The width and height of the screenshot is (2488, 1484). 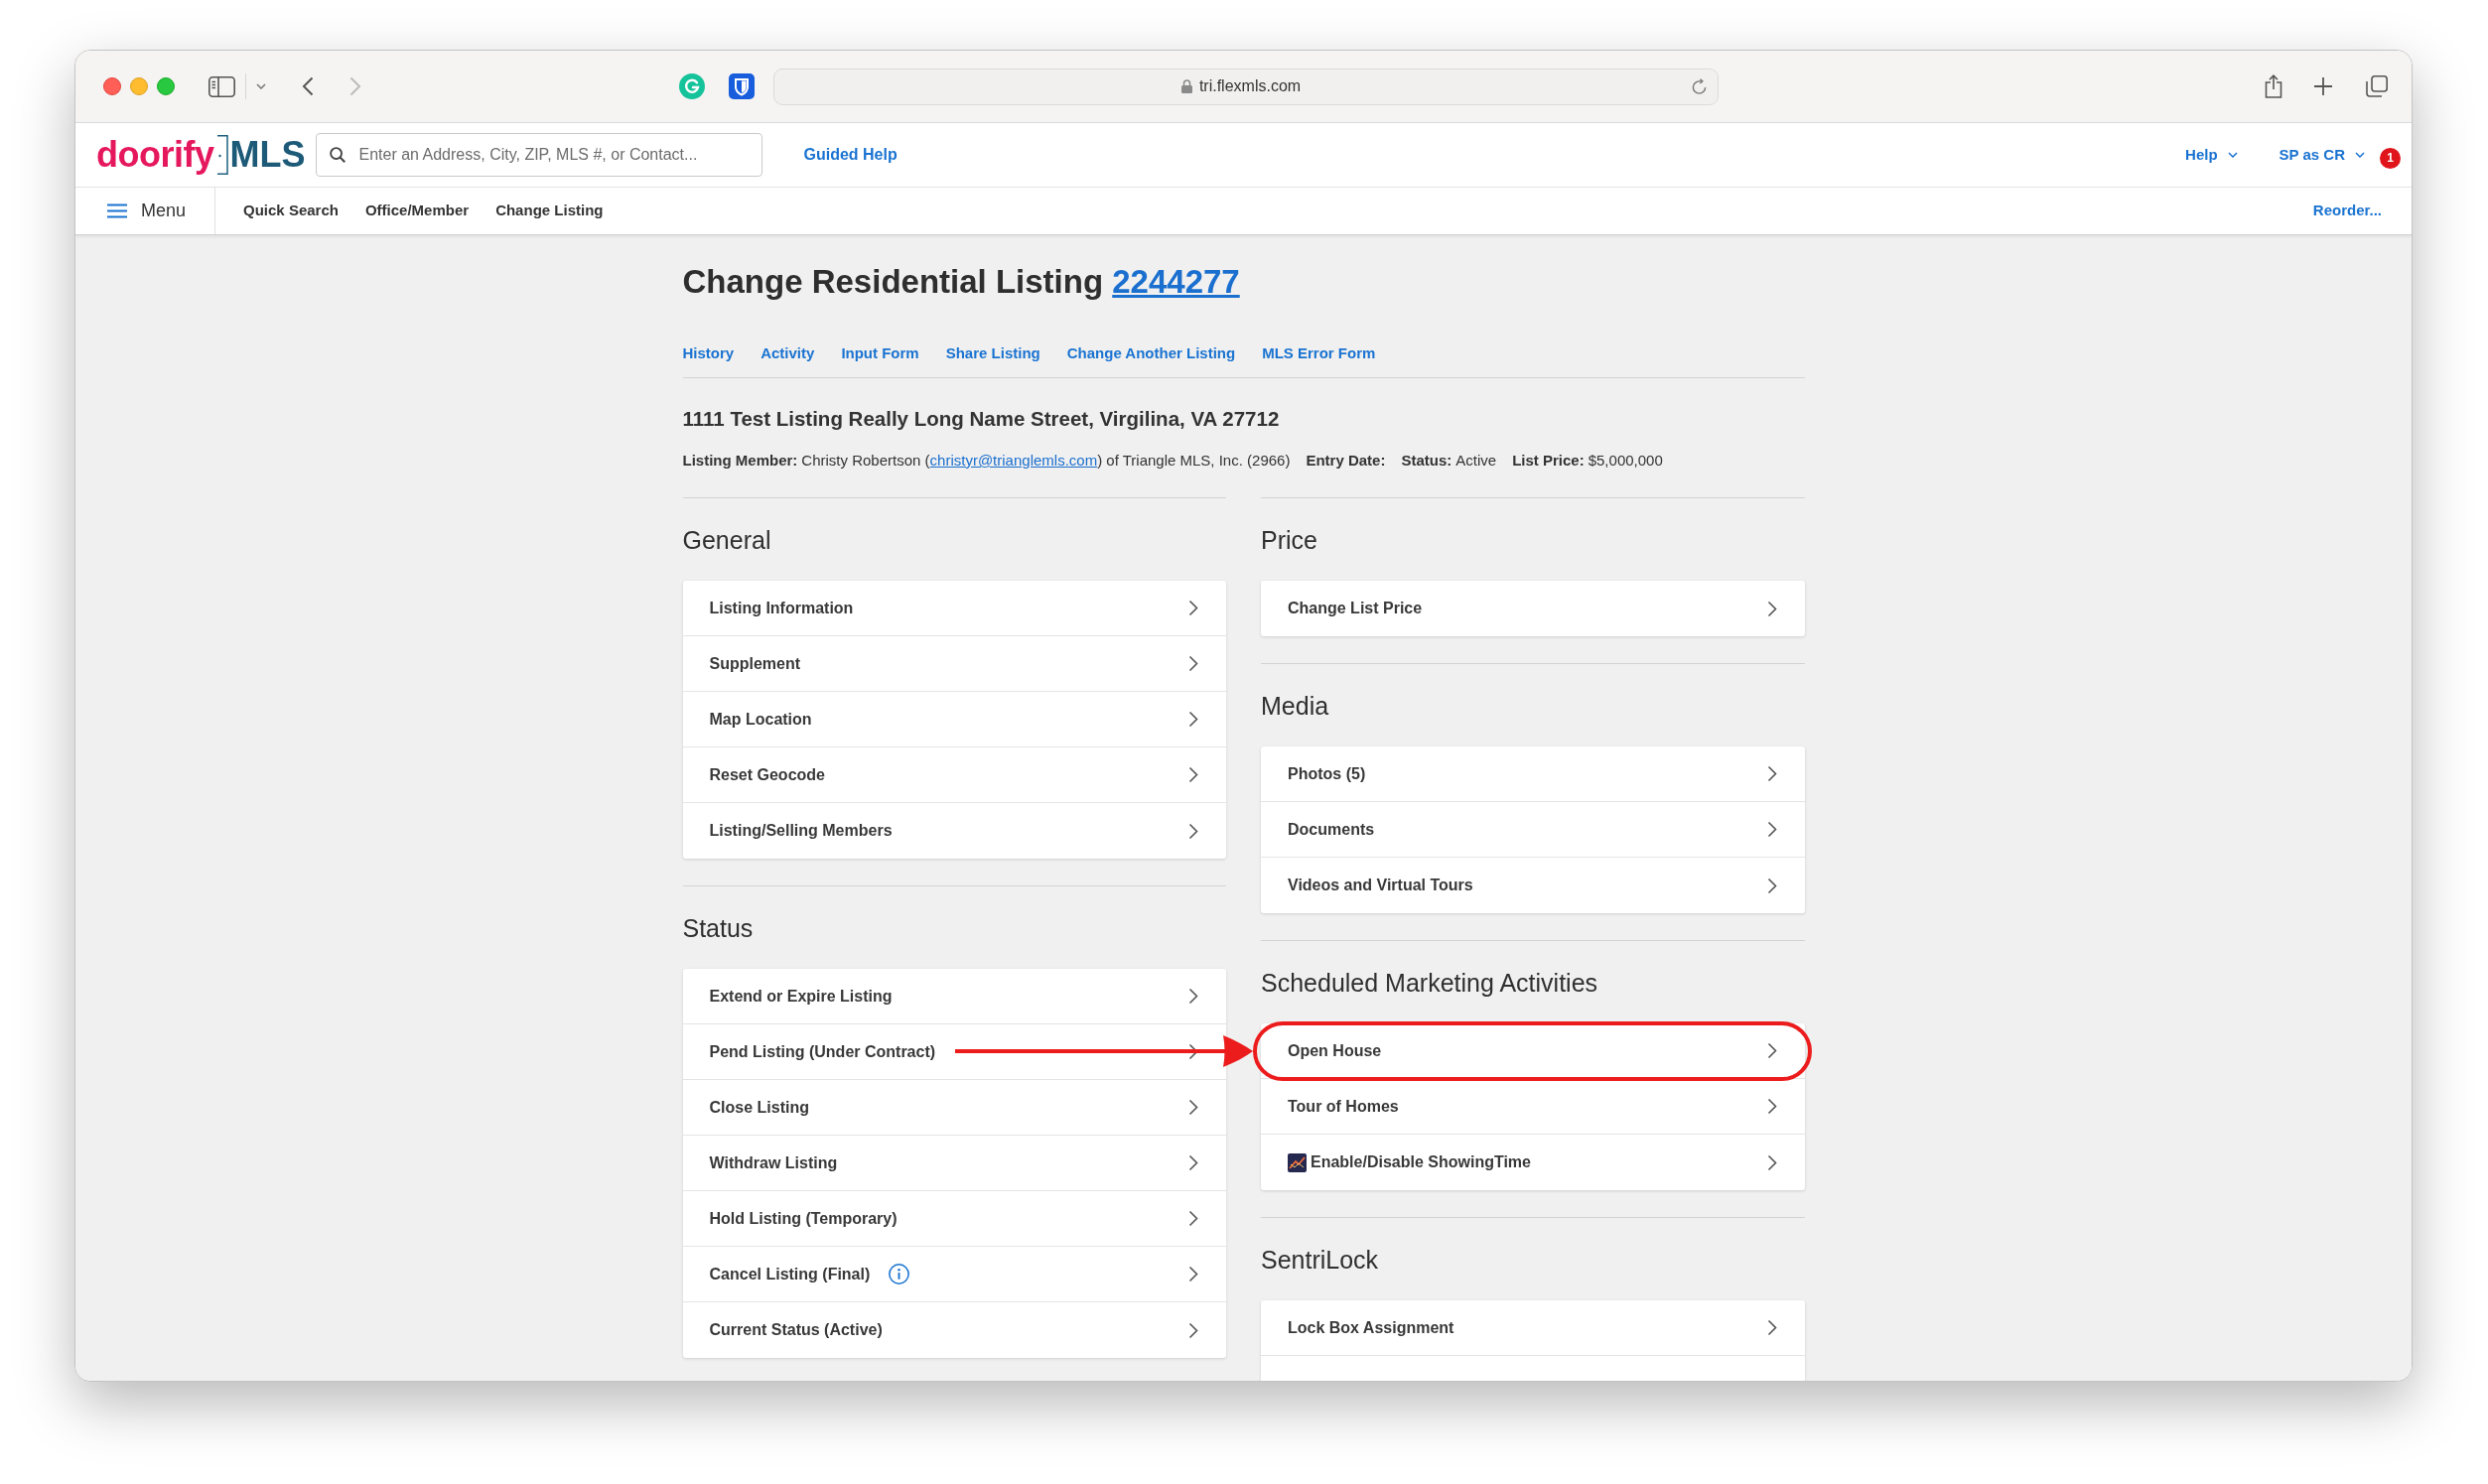 I want to click on logo-wordmark: doorify, so click(x=155, y=155).